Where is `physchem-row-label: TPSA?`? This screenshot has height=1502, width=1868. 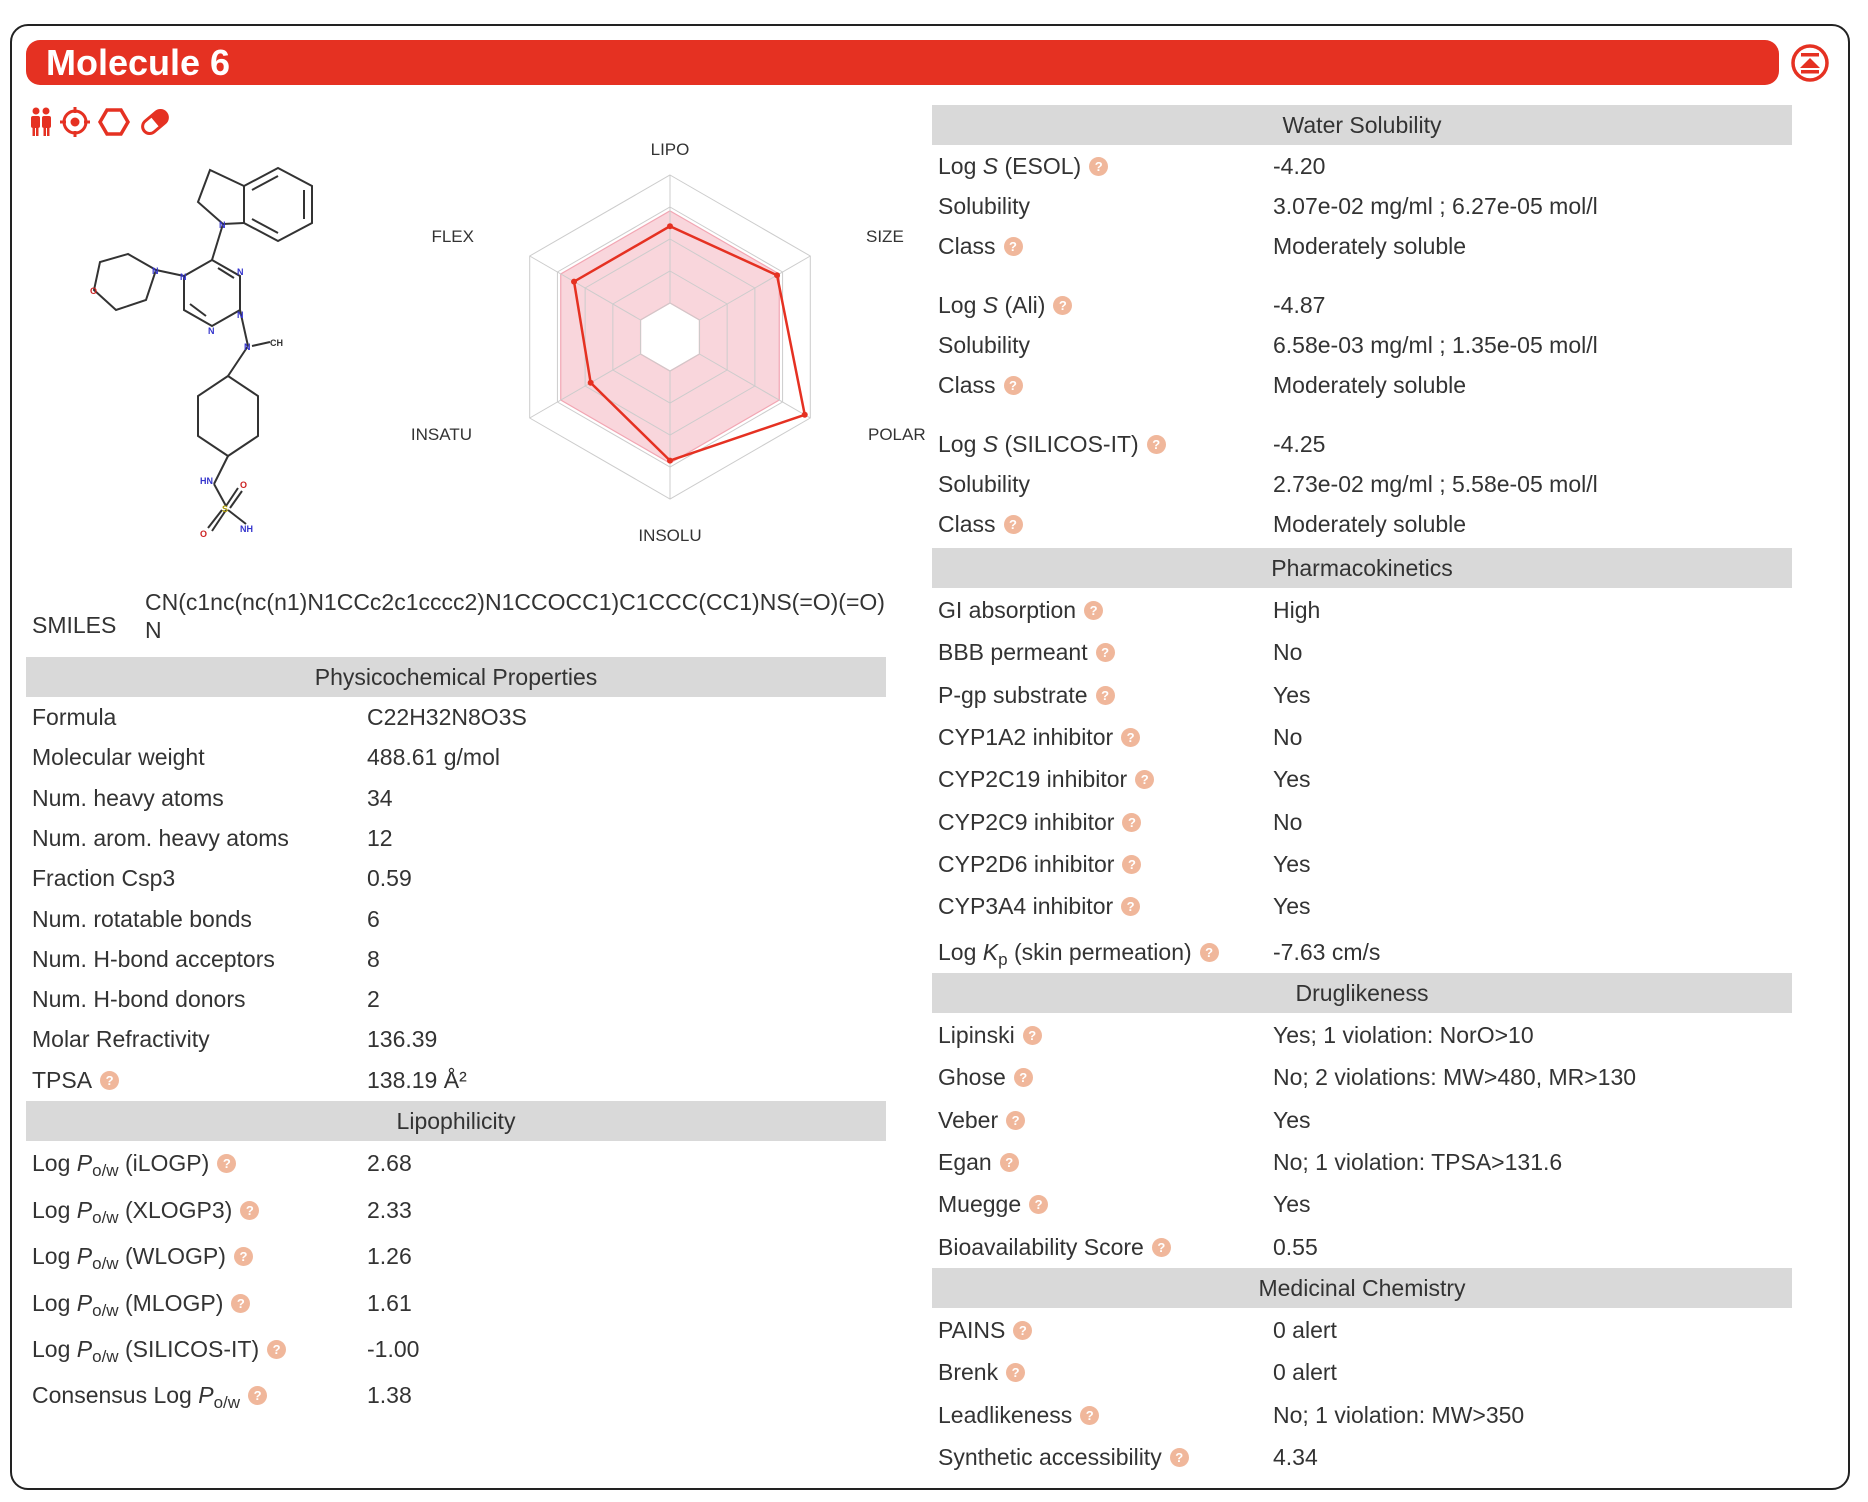 physchem-row-label: TPSA? is located at coordinates (76, 1080).